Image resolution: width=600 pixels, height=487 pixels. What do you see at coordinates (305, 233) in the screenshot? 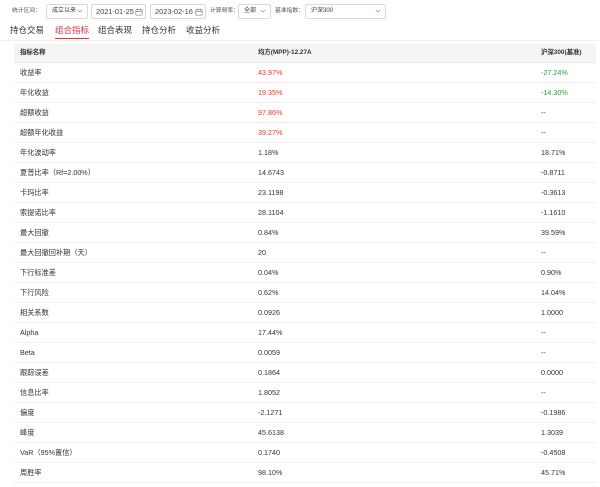
I see `table-row: 最大回撤 0.84% 39.59%` at bounding box center [305, 233].